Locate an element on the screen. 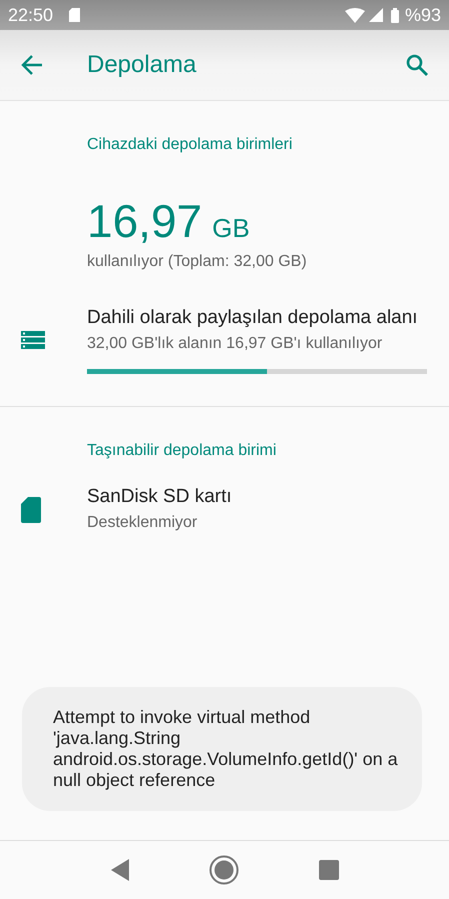 The height and width of the screenshot is (899, 449). toast: Attempt to invoke virtual method 'java.lang.String android.os.storage.VolumeInfo.getId()' on a null object reference is located at coordinates (222, 749).